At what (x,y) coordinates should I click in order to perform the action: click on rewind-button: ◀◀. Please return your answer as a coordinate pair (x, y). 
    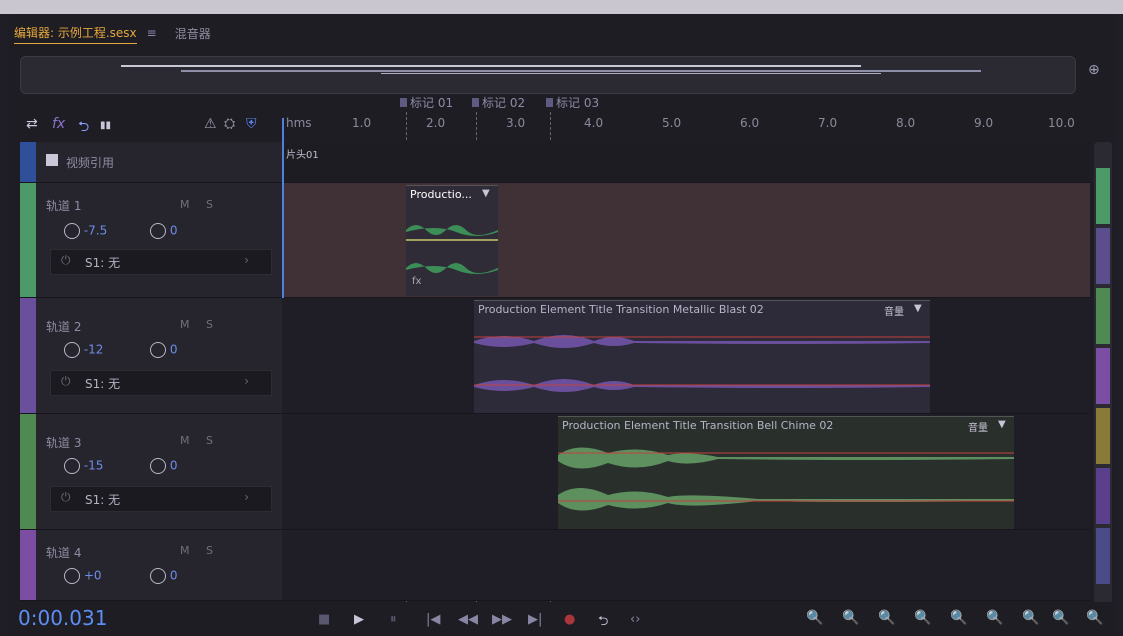
    Looking at the image, I should click on (468, 619).